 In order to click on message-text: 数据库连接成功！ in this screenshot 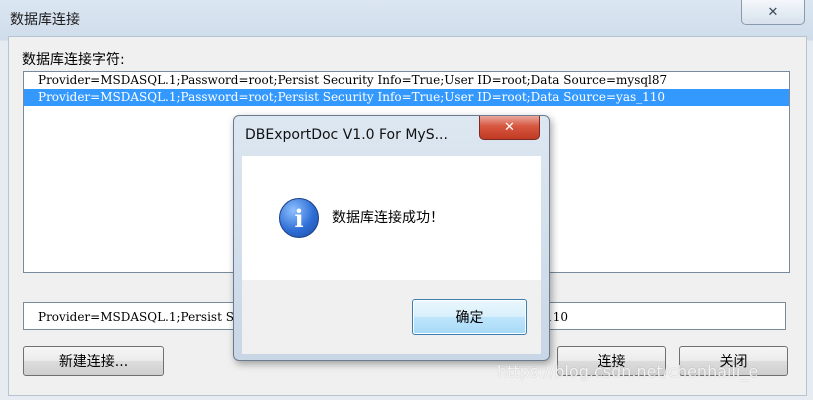, I will do `click(388, 218)`.